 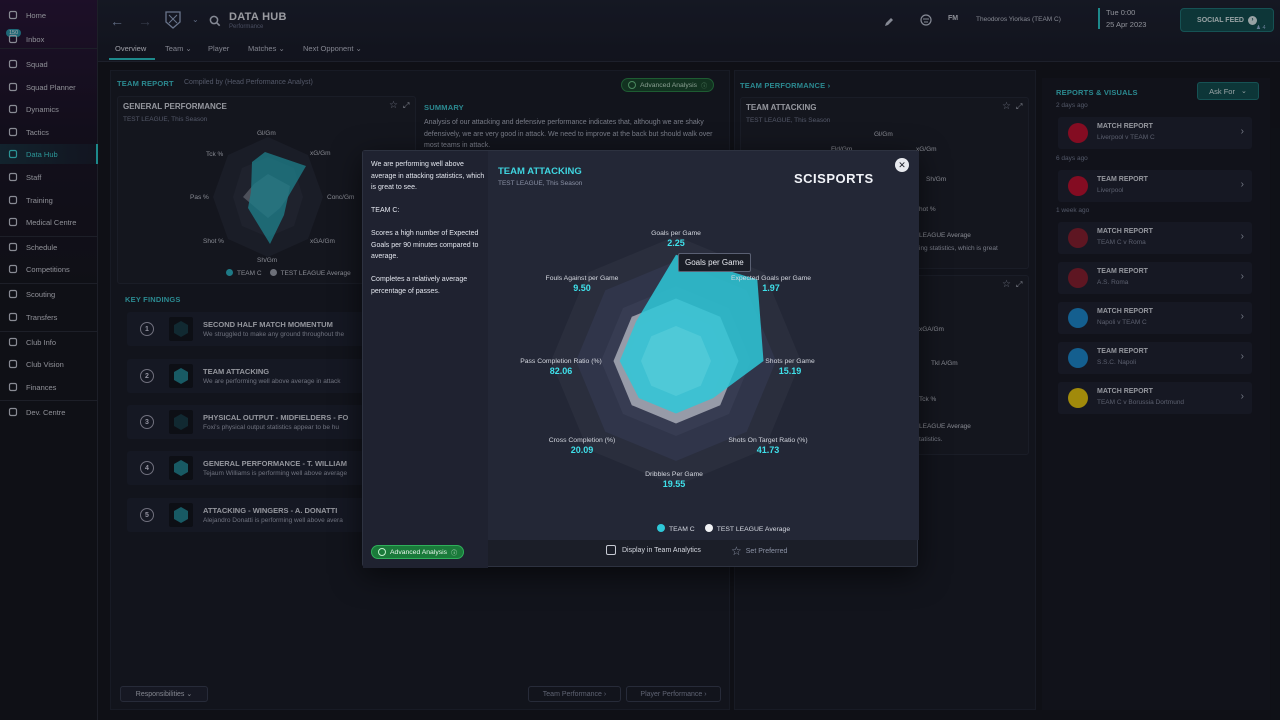 I want to click on radar-axis-label: Pass Completion Ratio (%) 82.06, so click(x=561, y=367).